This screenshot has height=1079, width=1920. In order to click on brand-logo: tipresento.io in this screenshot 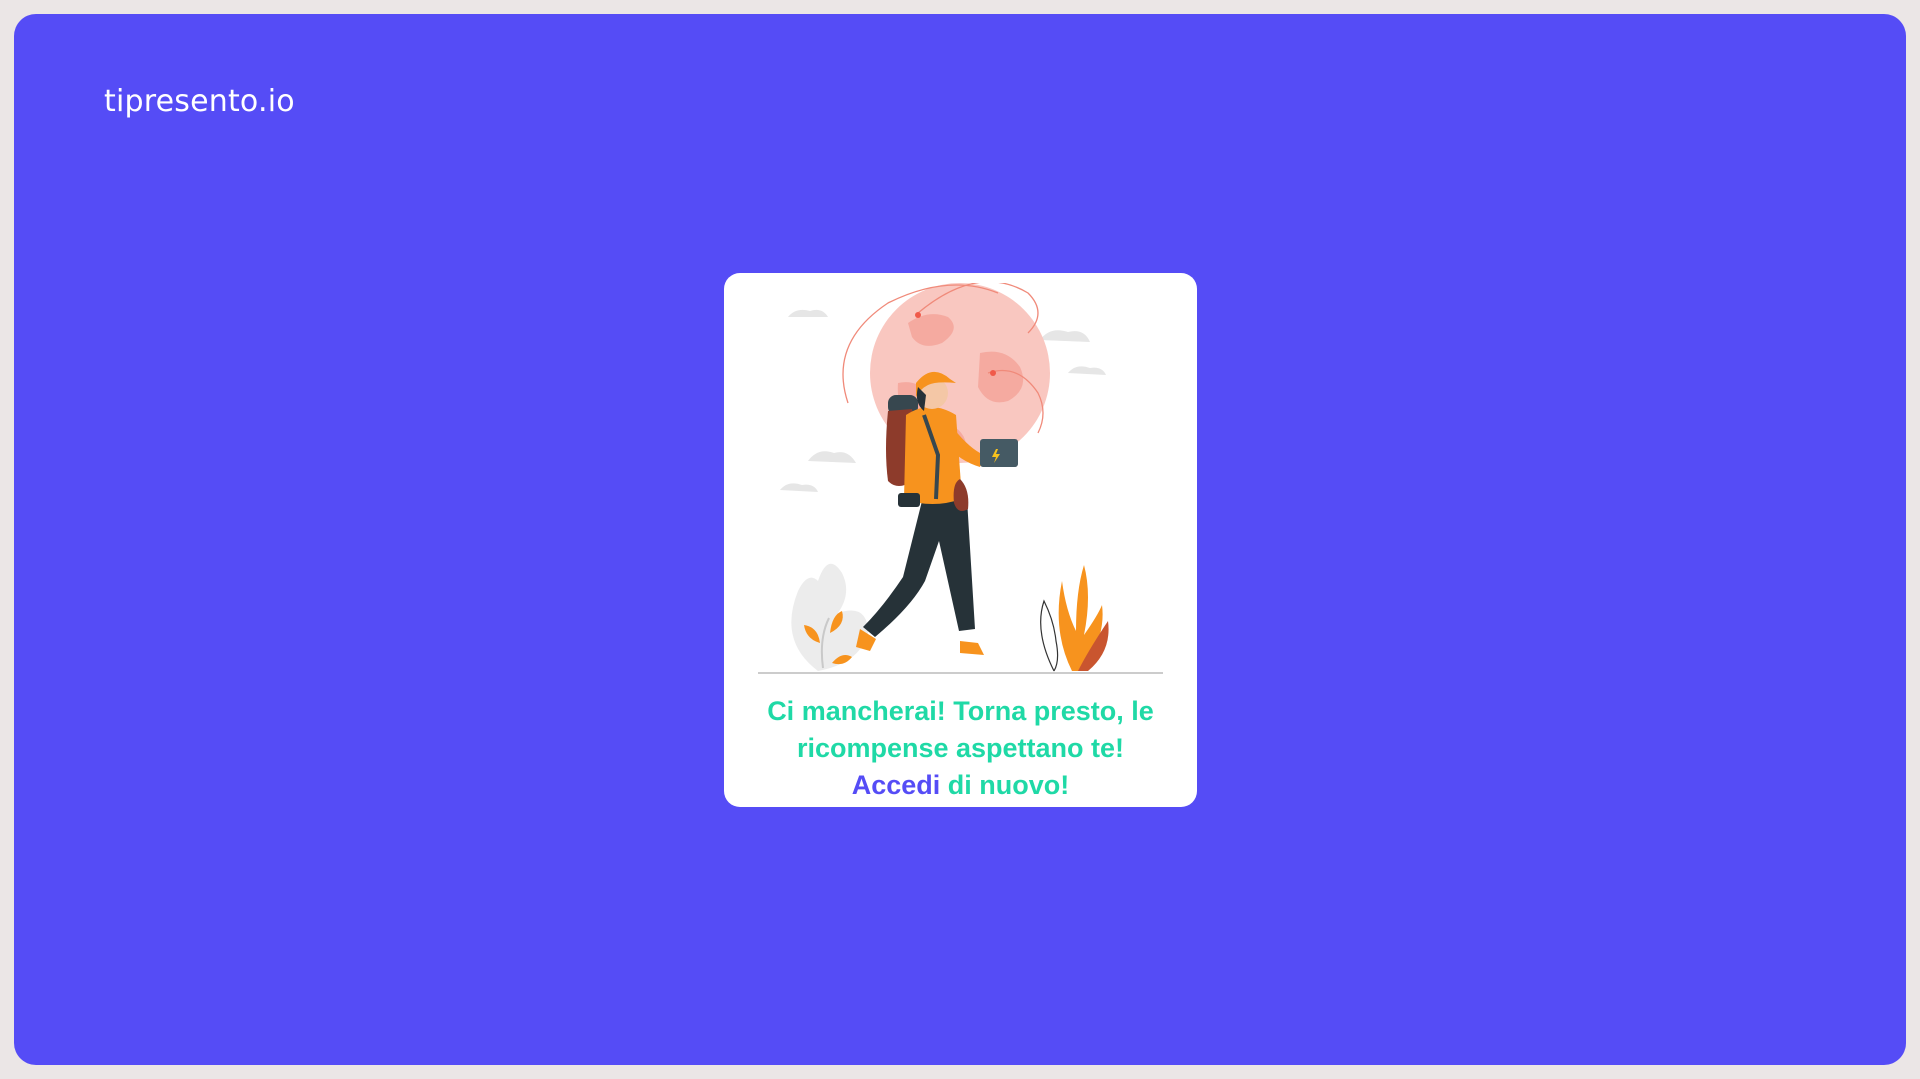, I will do `click(199, 101)`.